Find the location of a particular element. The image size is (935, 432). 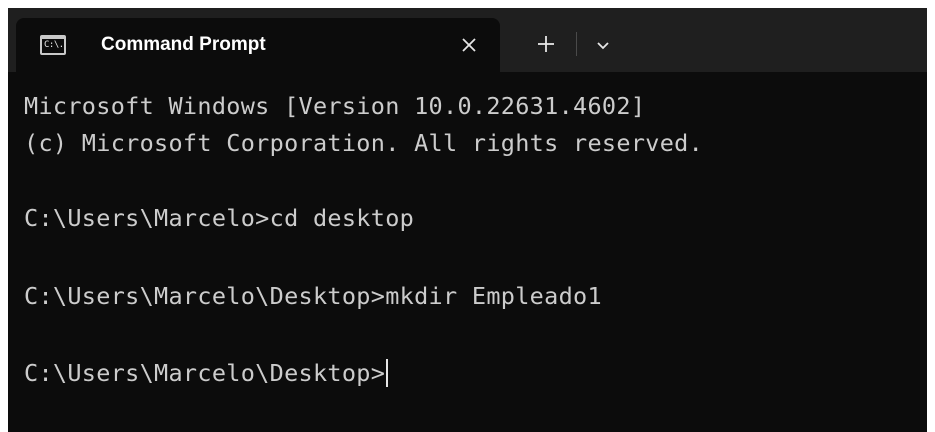

plus-icon is located at coordinates (546, 44).